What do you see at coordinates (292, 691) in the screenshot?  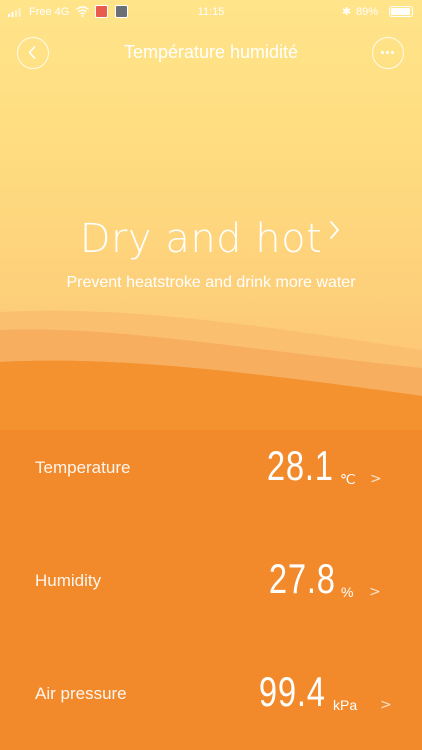 I see `metric-value: 99.4` at bounding box center [292, 691].